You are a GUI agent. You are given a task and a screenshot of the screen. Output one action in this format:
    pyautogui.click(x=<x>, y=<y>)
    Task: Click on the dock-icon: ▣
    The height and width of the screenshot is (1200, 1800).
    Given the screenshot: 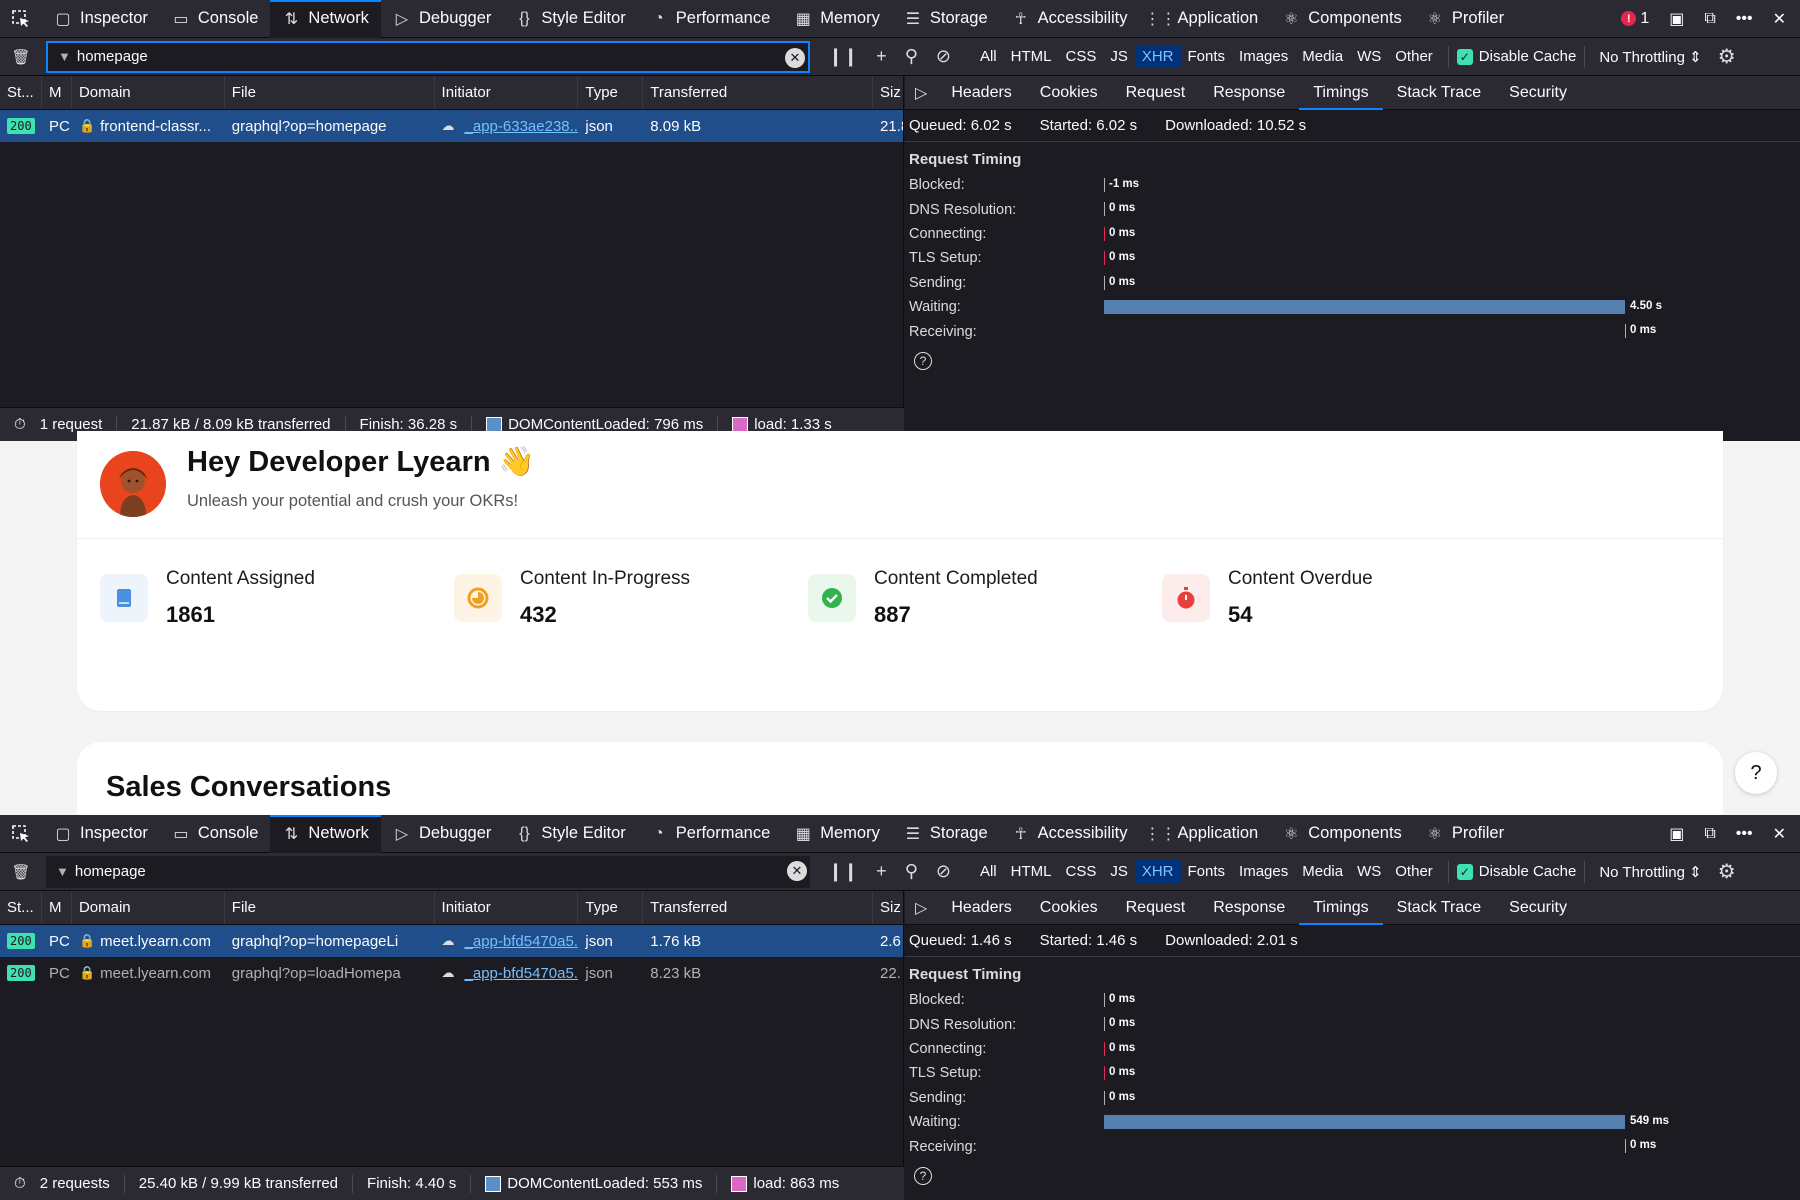 What is the action you would take?
    pyautogui.click(x=1676, y=834)
    